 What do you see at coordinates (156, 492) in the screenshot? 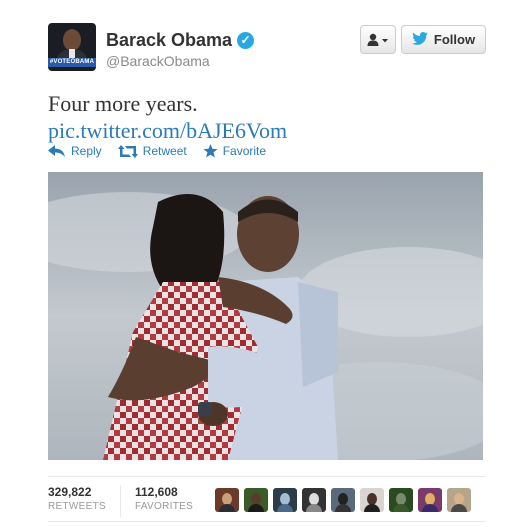
I see `favorites-count: 112,608` at bounding box center [156, 492].